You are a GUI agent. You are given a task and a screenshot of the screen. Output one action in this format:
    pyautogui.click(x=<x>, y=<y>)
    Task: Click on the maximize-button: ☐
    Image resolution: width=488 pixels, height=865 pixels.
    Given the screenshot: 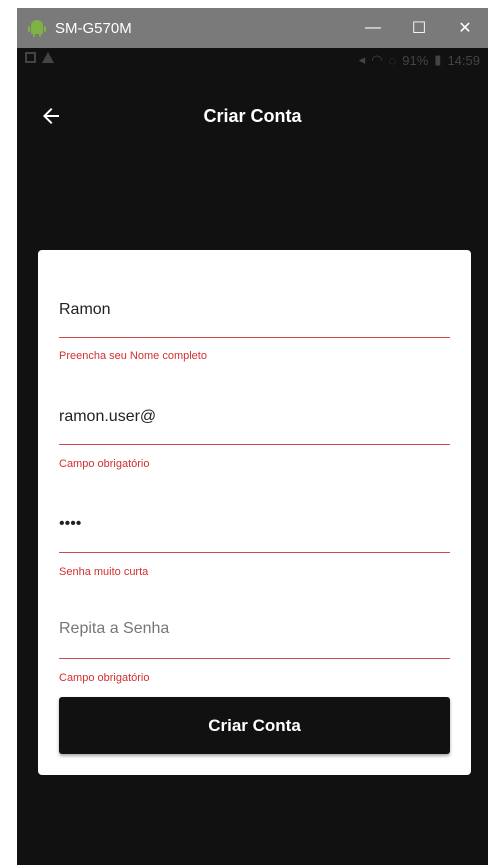 What is the action you would take?
    pyautogui.click(x=419, y=28)
    